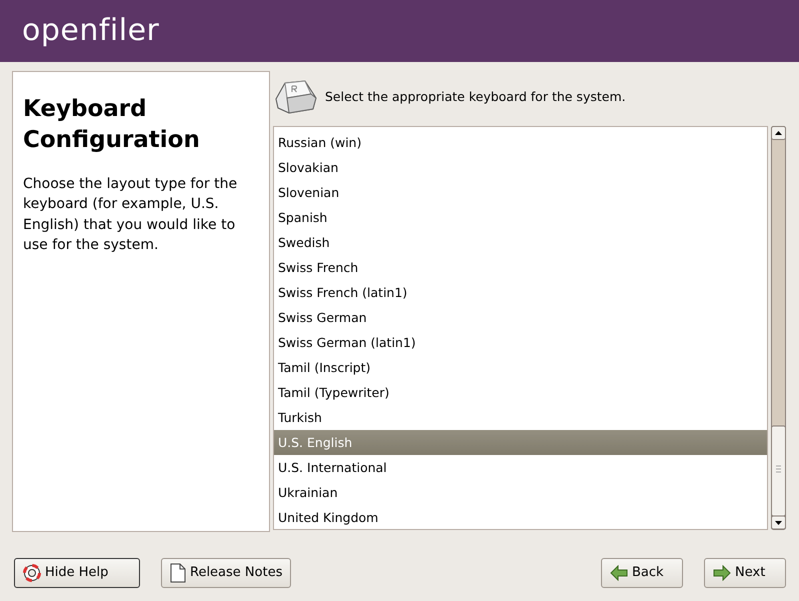 This screenshot has width=799, height=601. Describe the element at coordinates (475, 97) in the screenshot. I see `prompt-text: Select the appropriate keyboard for the system.` at that location.